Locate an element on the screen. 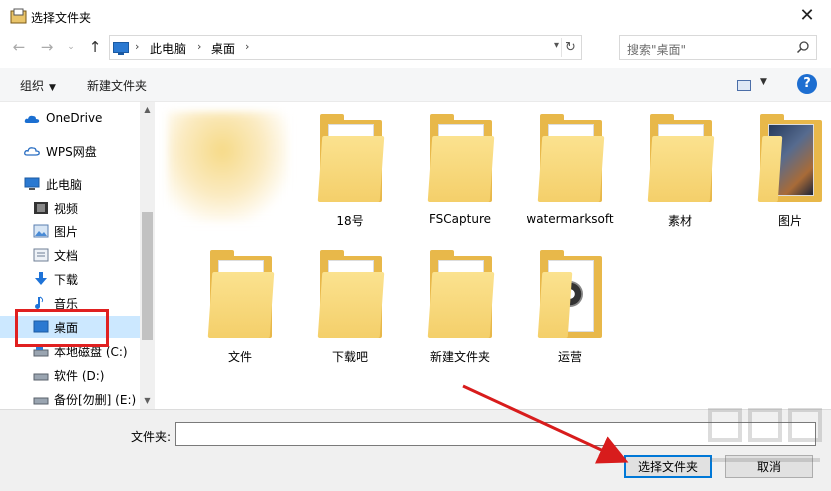 This screenshot has width=831, height=491. nav-item-drive-e: 备份[勿删] (E:) is located at coordinates (70, 399).